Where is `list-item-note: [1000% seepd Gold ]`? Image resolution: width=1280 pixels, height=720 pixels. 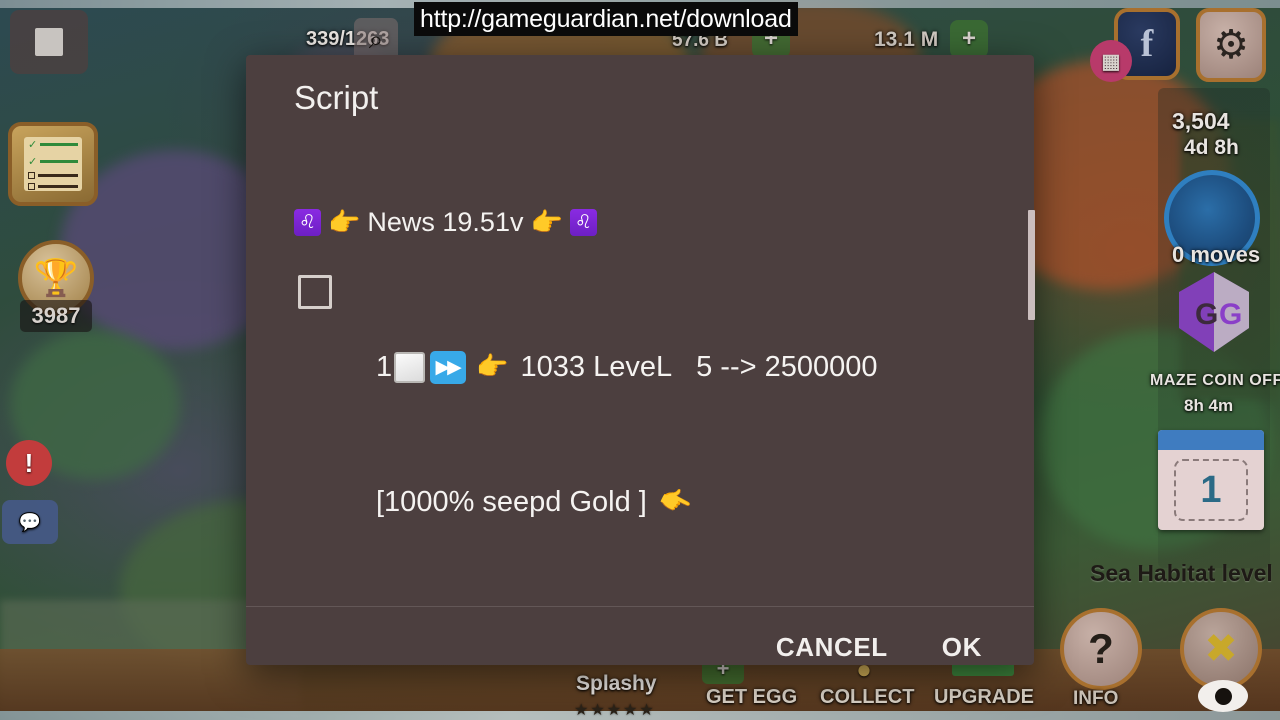 list-item-note: [1000% seepd Gold ] is located at coordinates (511, 501).